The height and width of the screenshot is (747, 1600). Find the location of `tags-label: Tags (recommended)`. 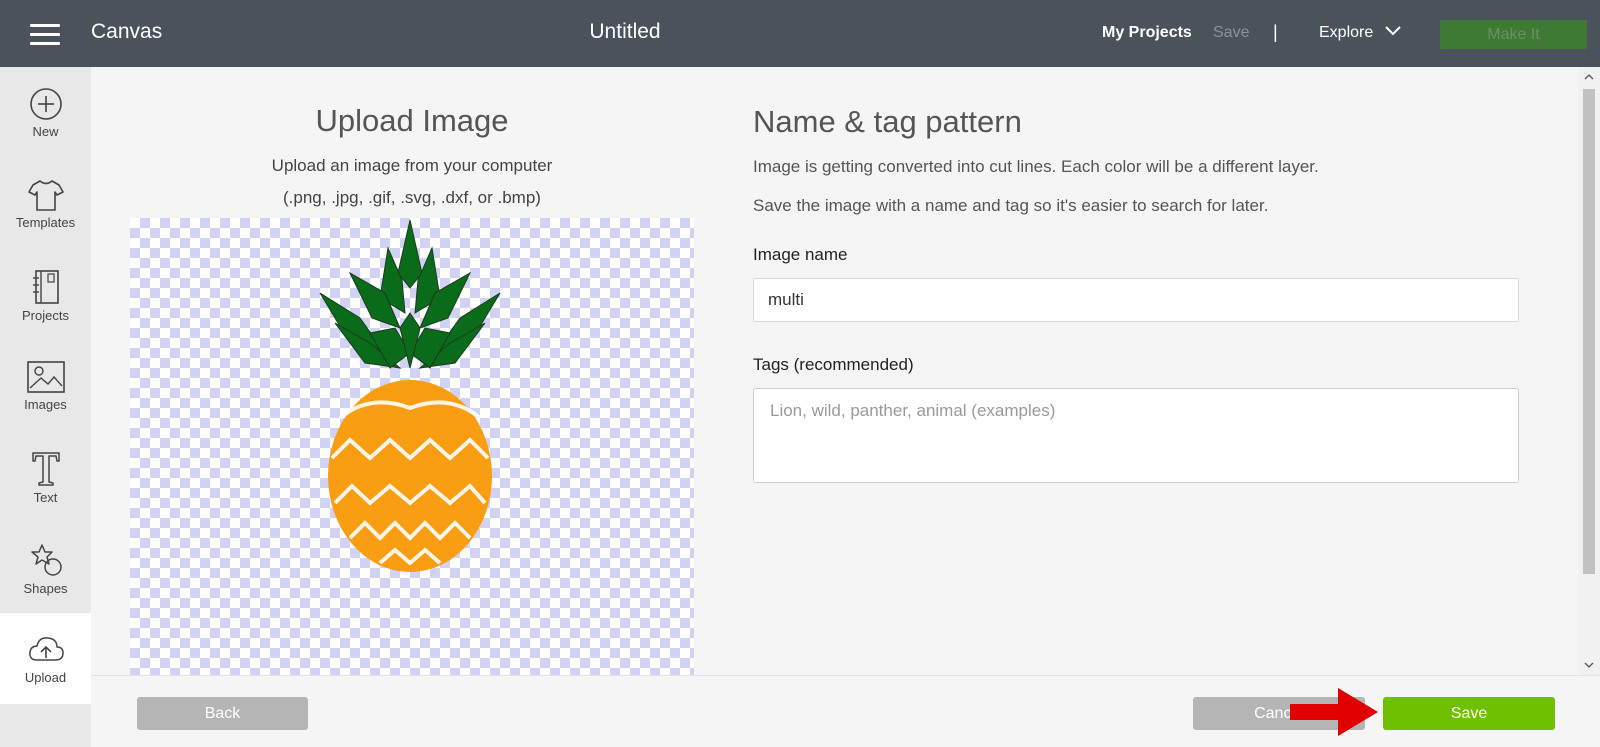

tags-label: Tags (recommended) is located at coordinates (833, 364).